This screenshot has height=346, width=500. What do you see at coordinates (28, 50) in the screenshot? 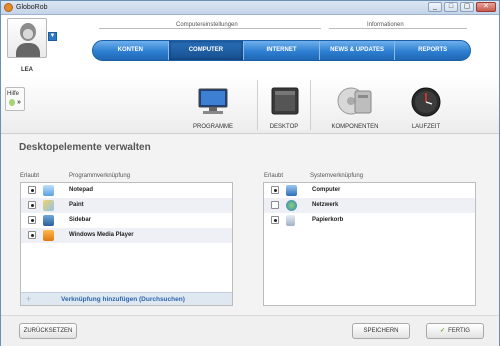
I see `avatar-body-shape` at bounding box center [28, 50].